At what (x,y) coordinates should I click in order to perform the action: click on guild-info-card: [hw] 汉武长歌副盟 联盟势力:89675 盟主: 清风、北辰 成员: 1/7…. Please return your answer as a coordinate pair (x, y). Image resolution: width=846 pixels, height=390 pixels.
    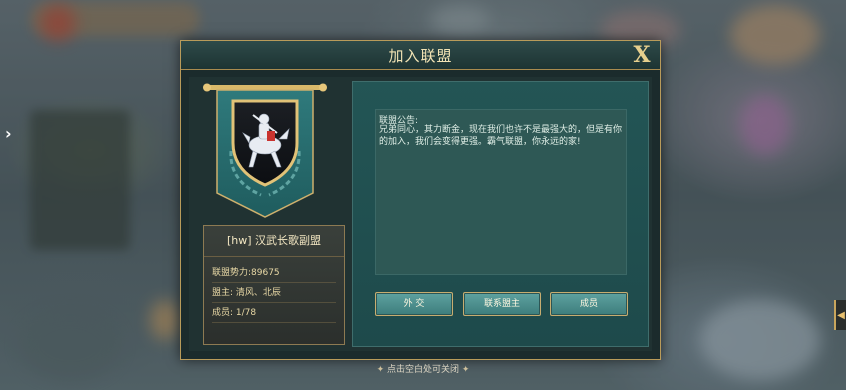
    Looking at the image, I should click on (274, 285).